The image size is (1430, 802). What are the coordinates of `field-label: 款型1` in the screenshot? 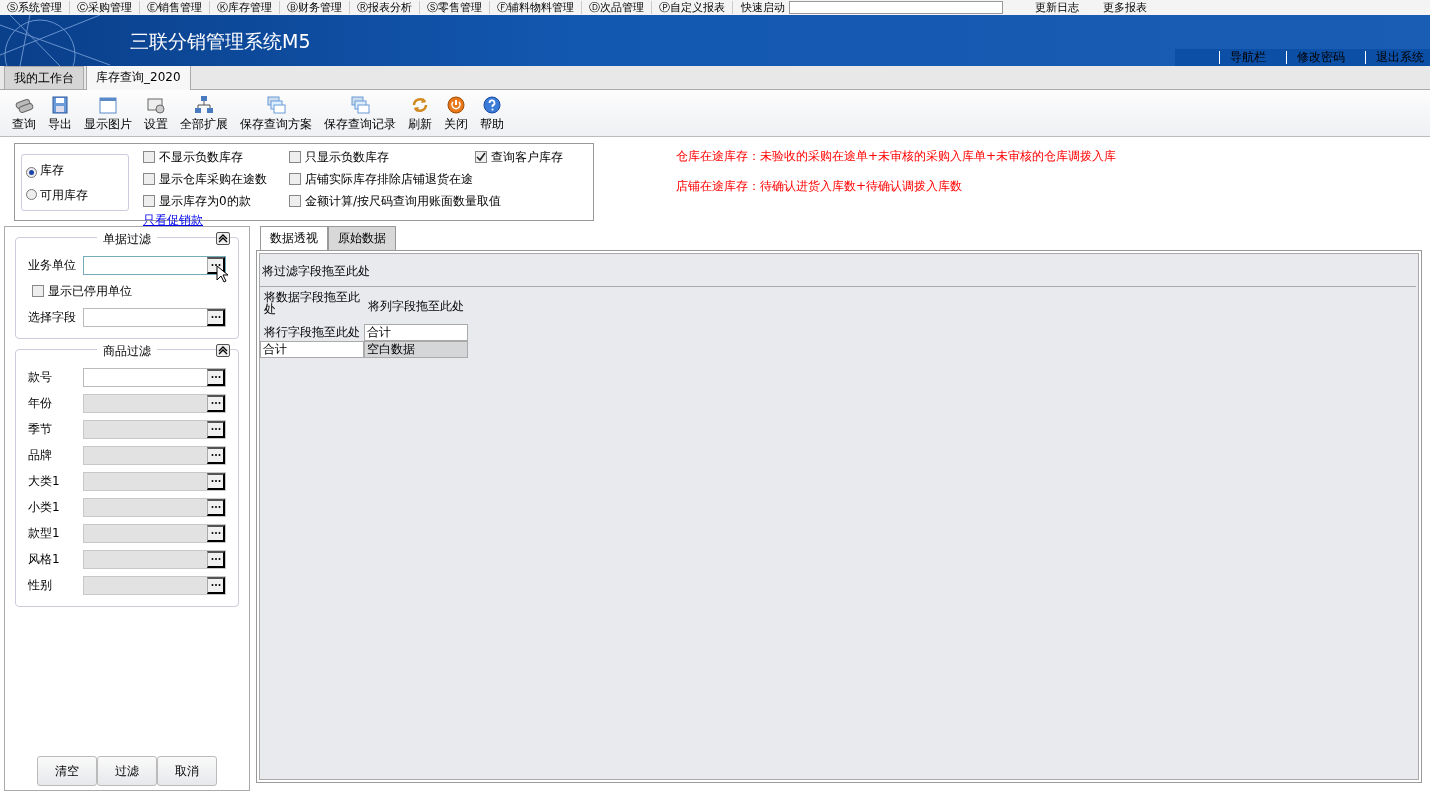 It's located at (44, 533).